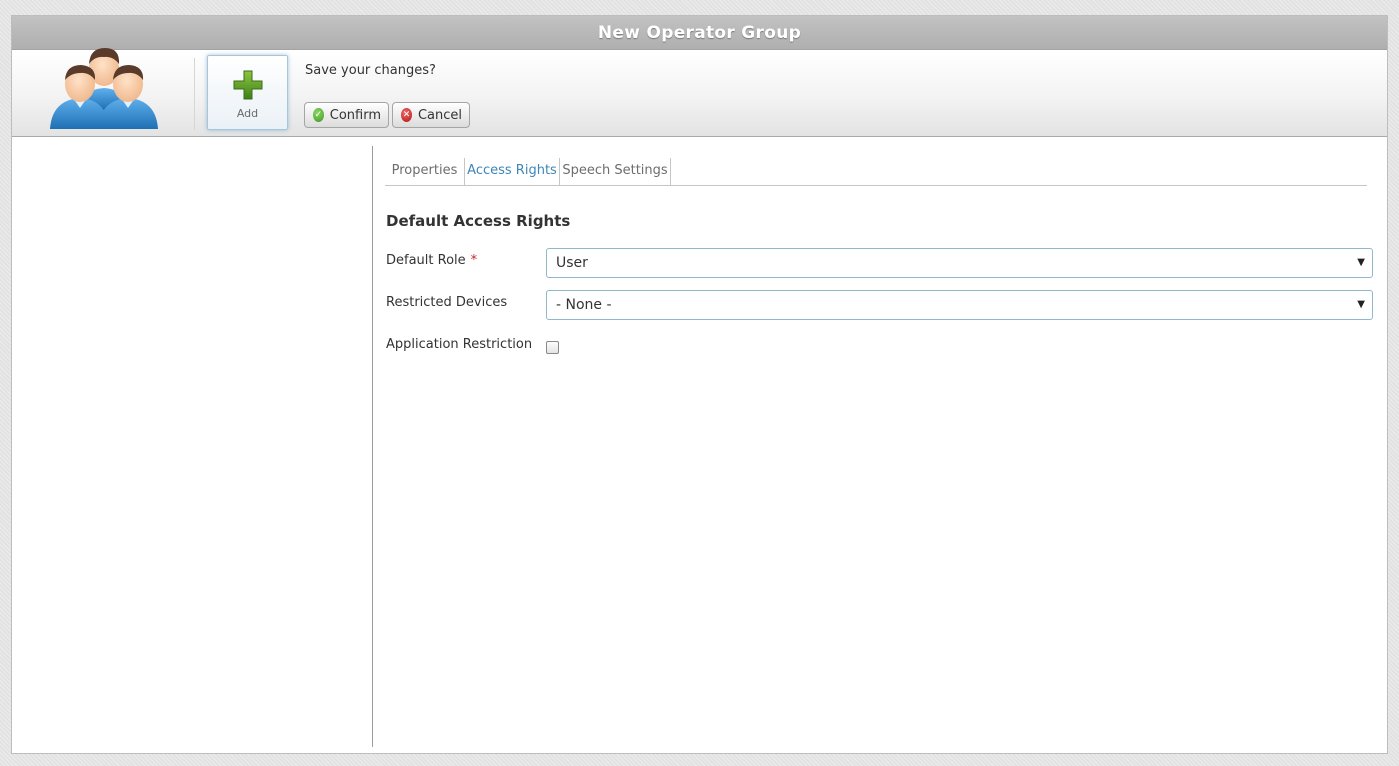  I want to click on restricted-devices-value: - None -, so click(584, 305).